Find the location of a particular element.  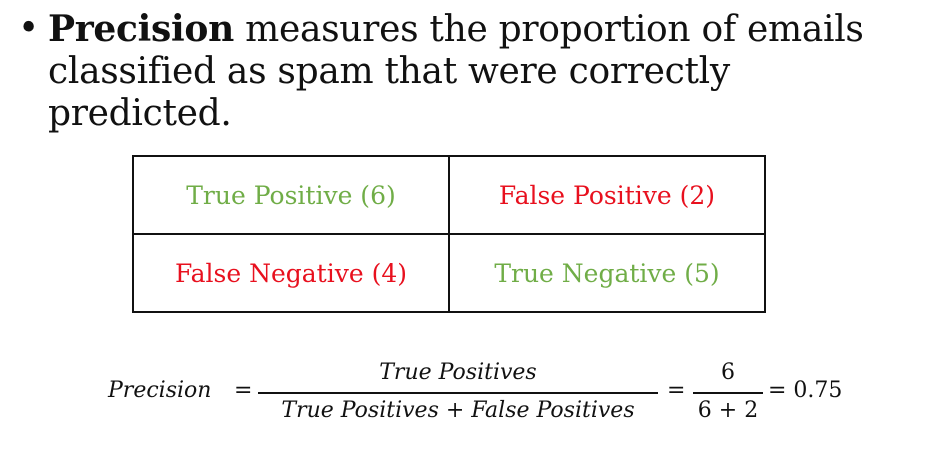

fraction2-bar is located at coordinates (728, 393).